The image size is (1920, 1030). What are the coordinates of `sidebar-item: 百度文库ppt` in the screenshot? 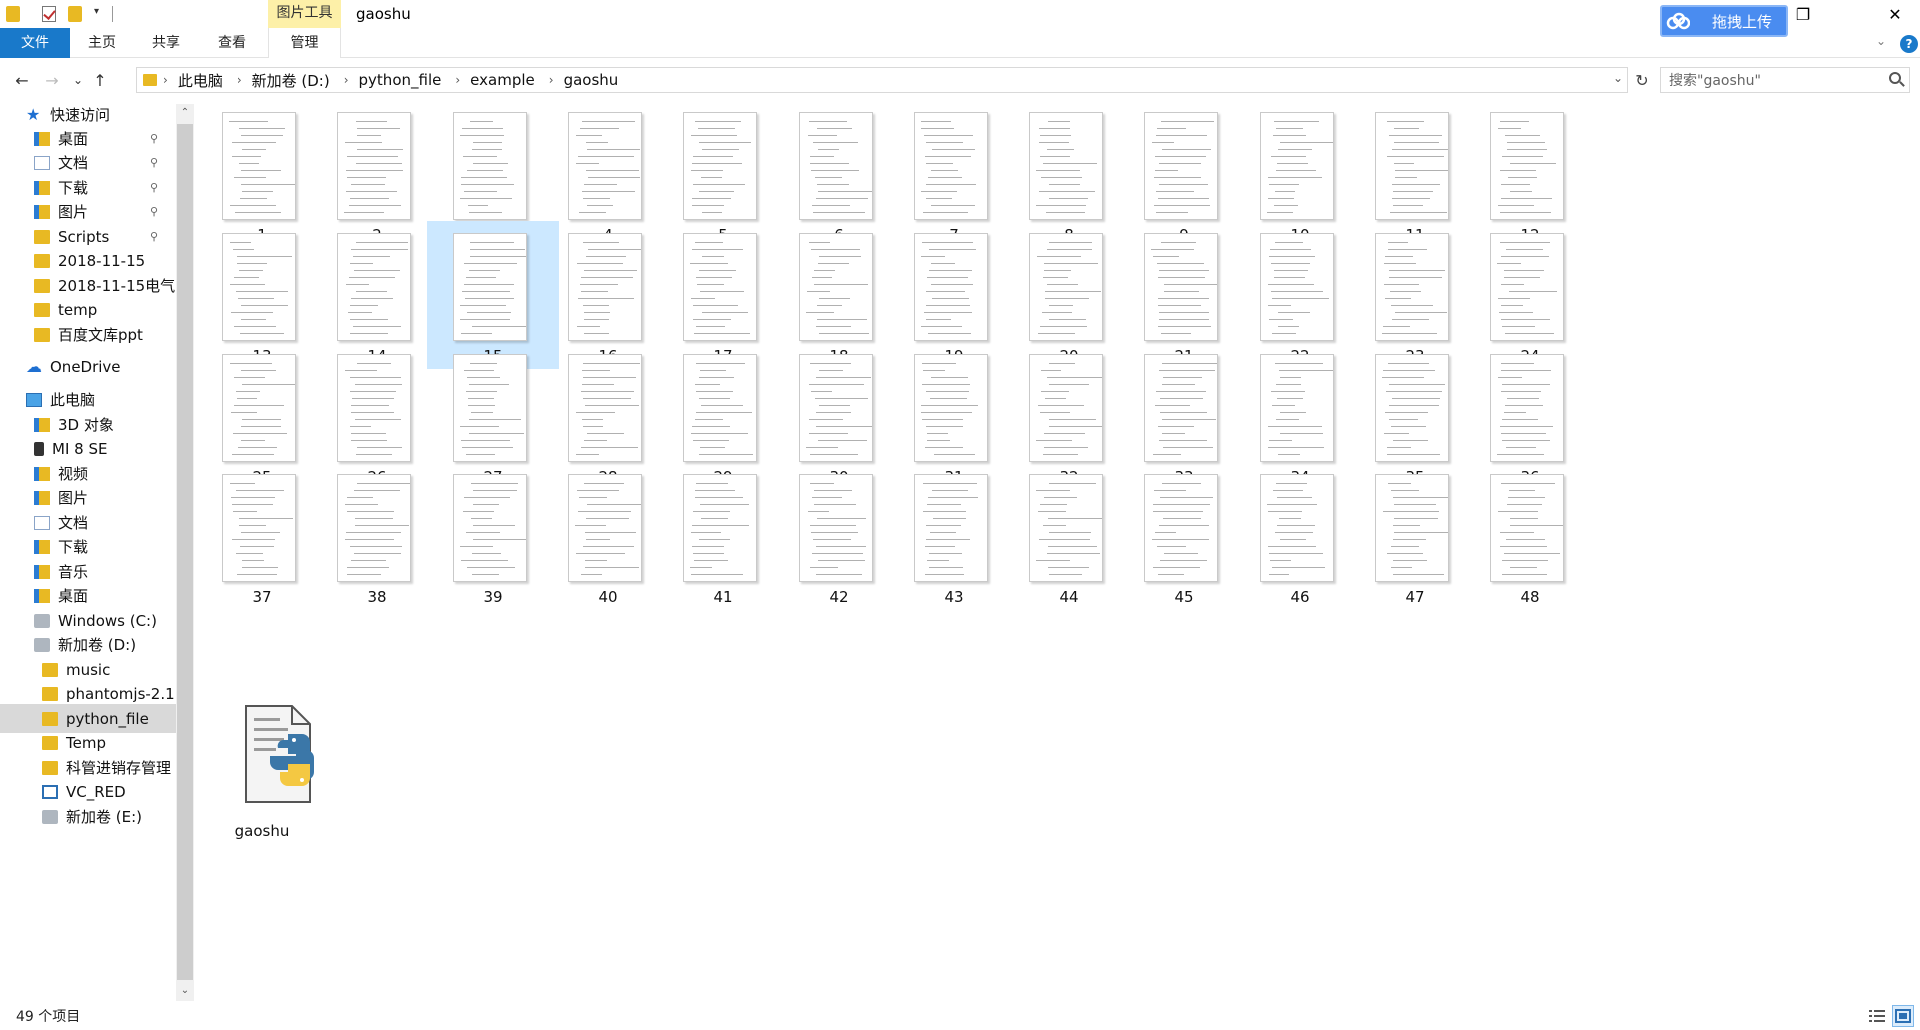 It's located at (88, 334).